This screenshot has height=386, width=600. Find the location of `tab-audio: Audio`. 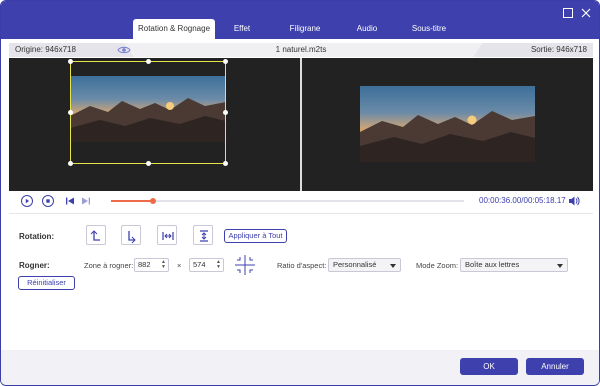

tab-audio: Audio is located at coordinates (367, 29).